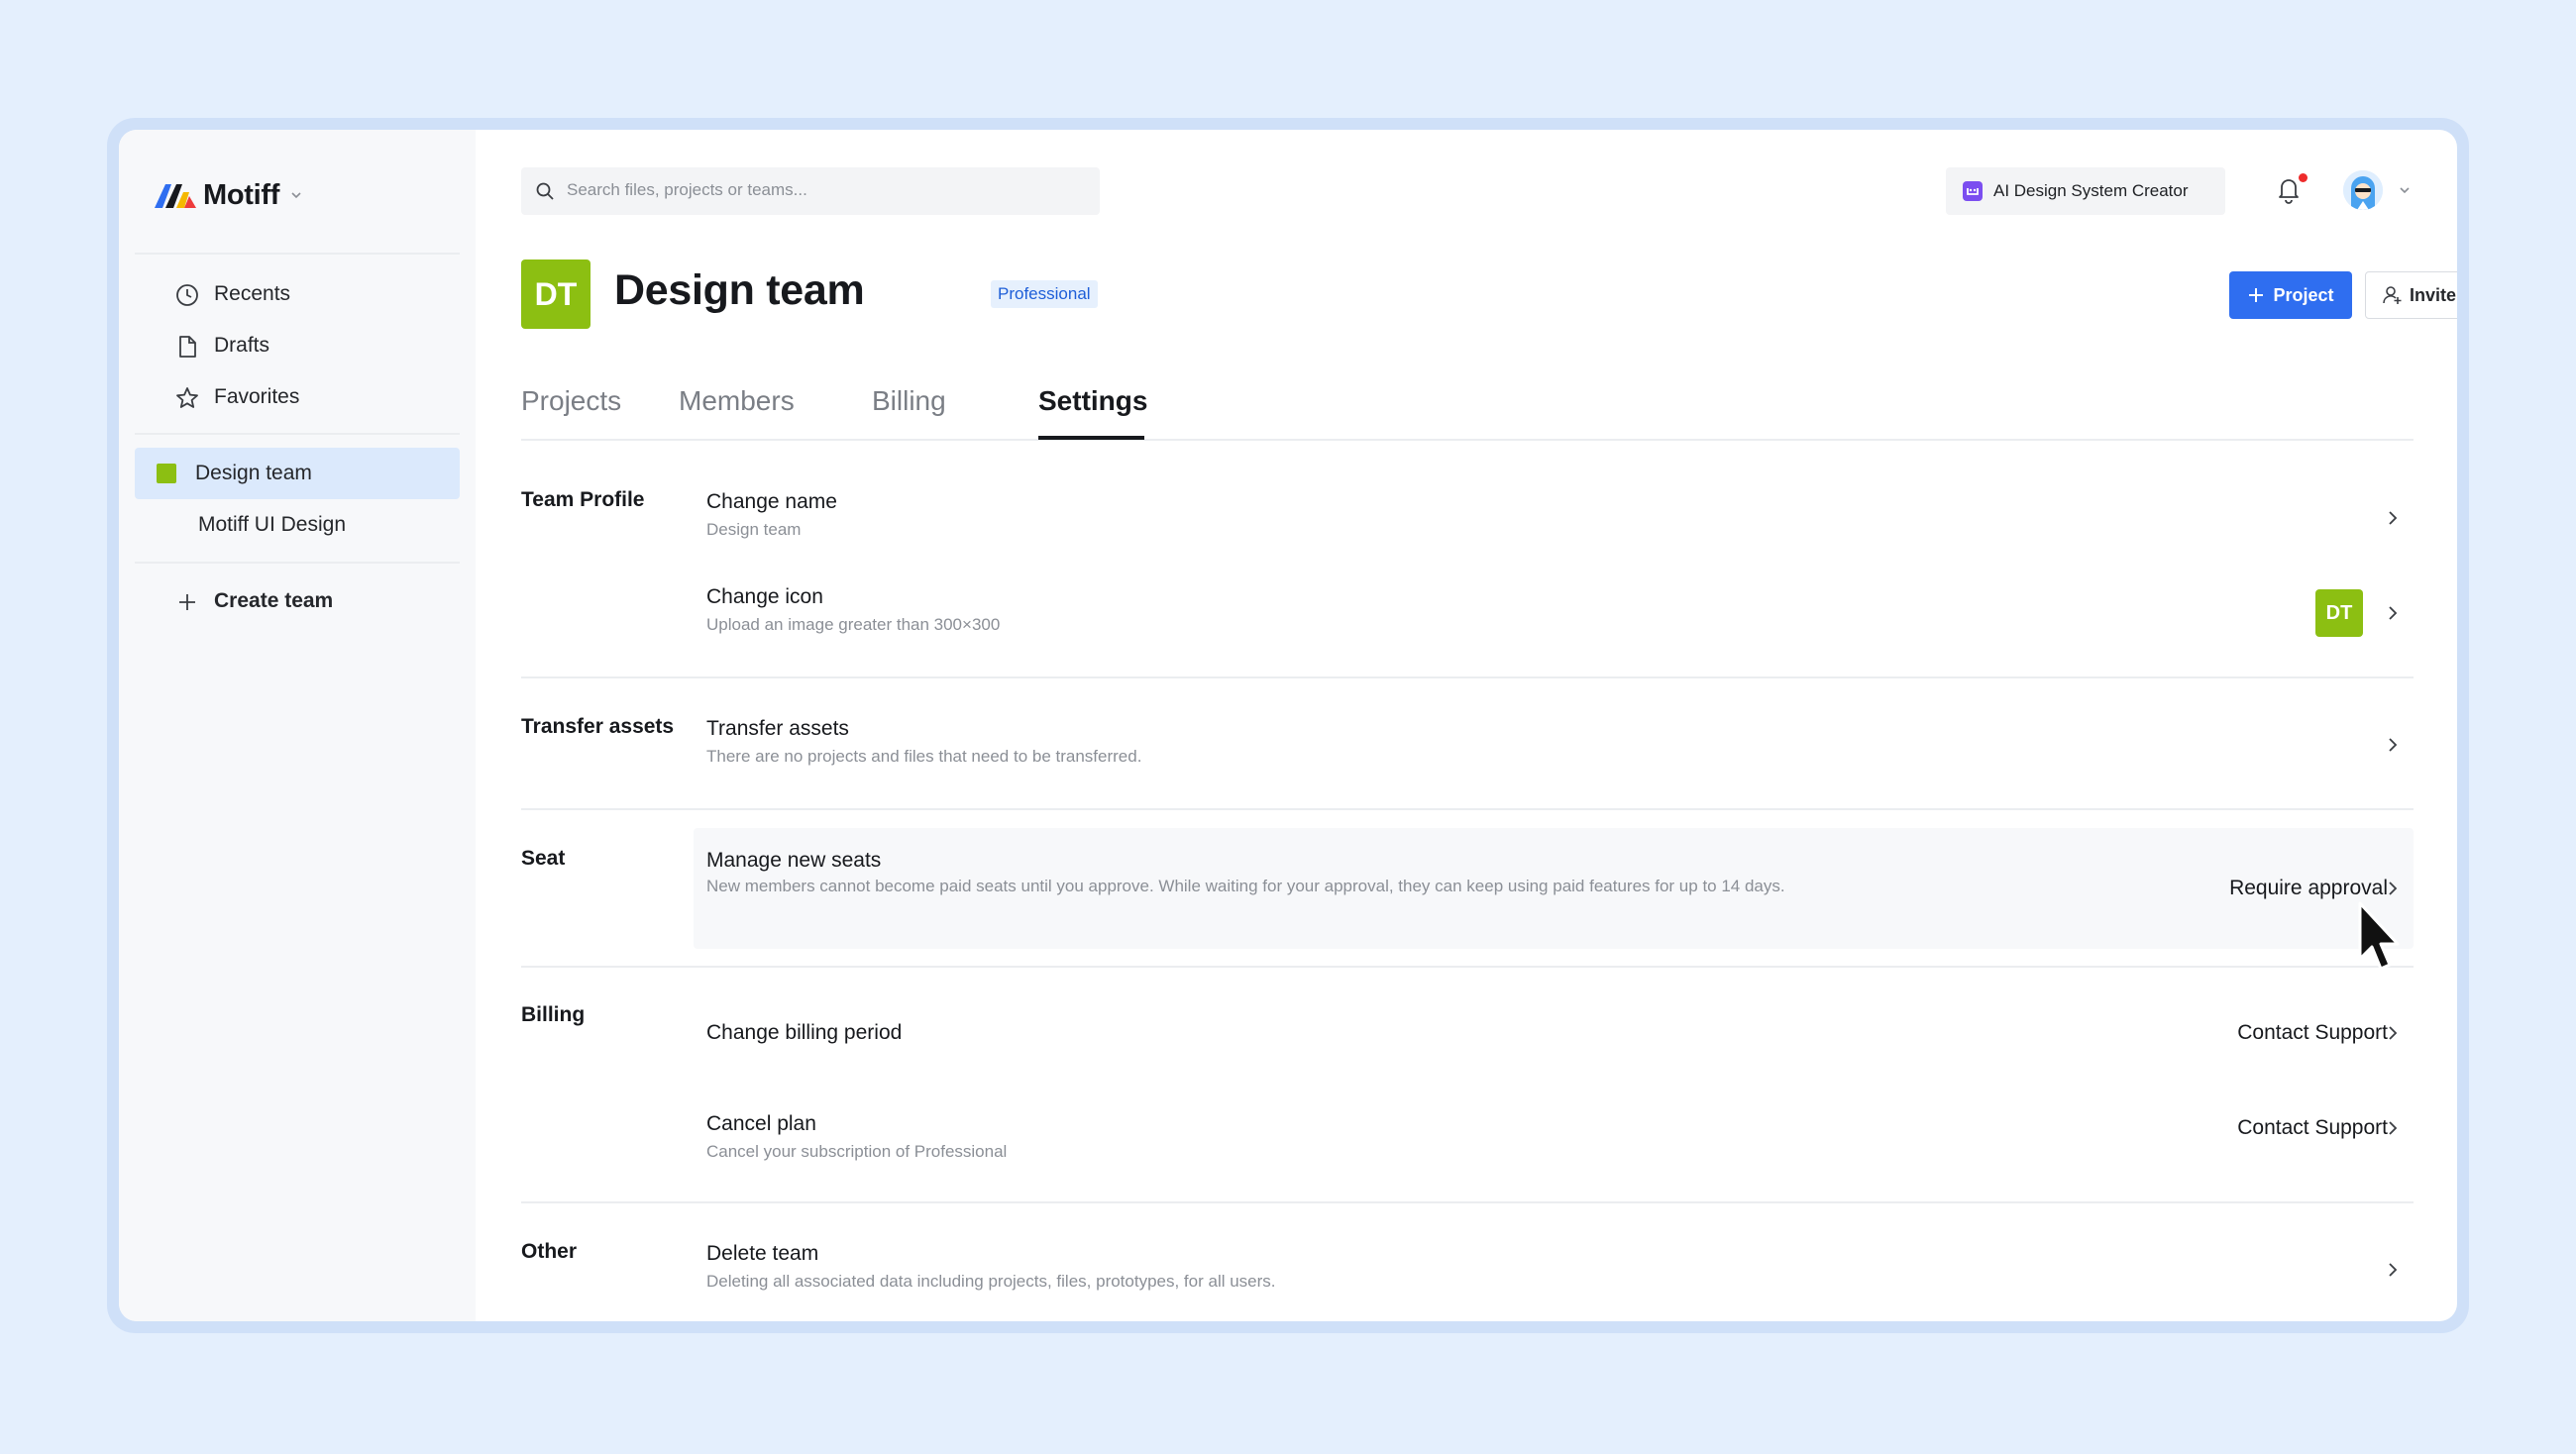 The image size is (2576, 1454). What do you see at coordinates (804, 1033) in the screenshot?
I see `setting-title: Change billing period` at bounding box center [804, 1033].